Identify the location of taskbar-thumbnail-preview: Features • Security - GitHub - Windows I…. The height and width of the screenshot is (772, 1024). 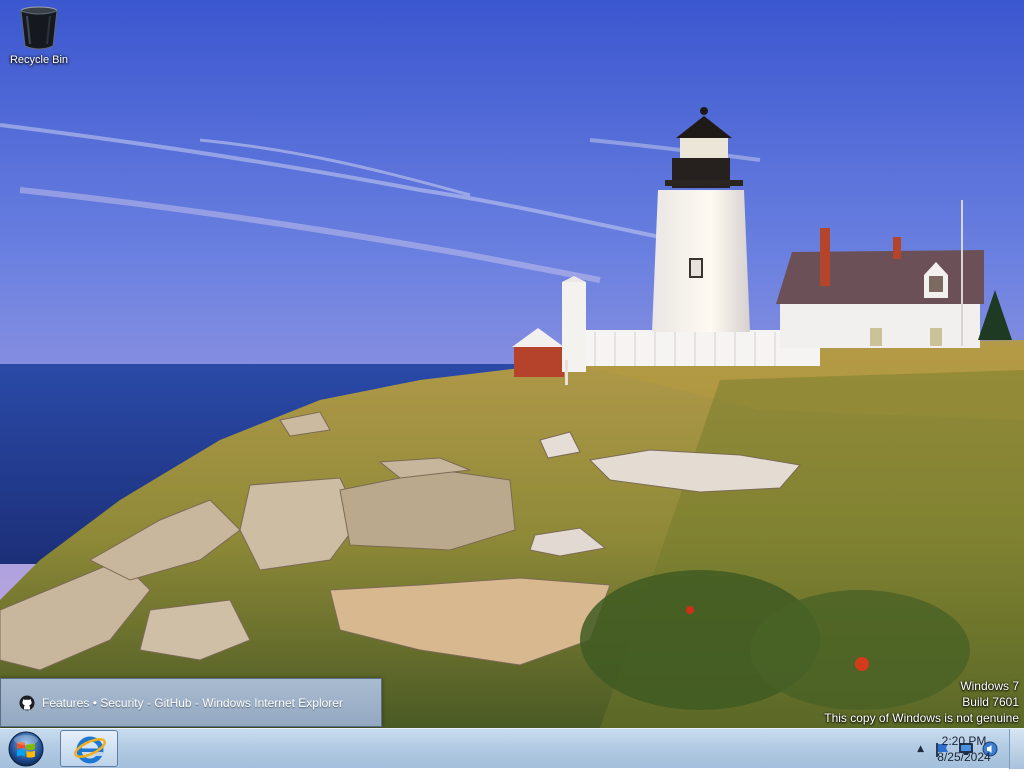
(191, 702).